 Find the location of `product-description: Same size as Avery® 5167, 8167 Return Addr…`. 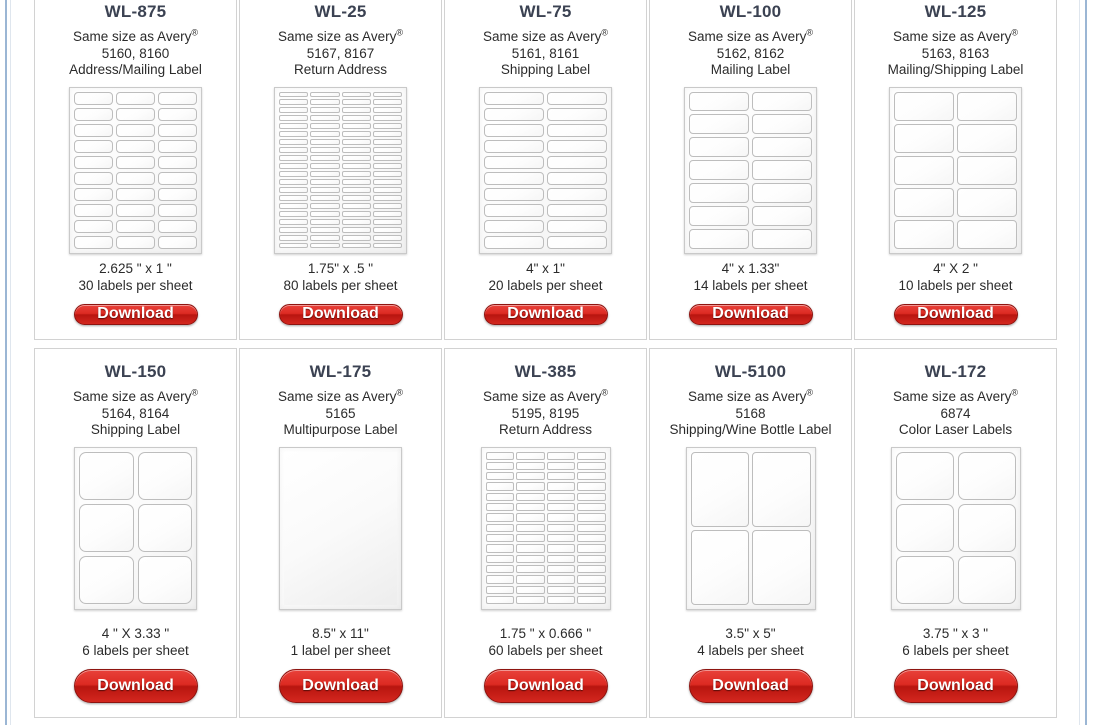

product-description: Same size as Avery® 5167, 8167 Return Addr… is located at coordinates (340, 53).